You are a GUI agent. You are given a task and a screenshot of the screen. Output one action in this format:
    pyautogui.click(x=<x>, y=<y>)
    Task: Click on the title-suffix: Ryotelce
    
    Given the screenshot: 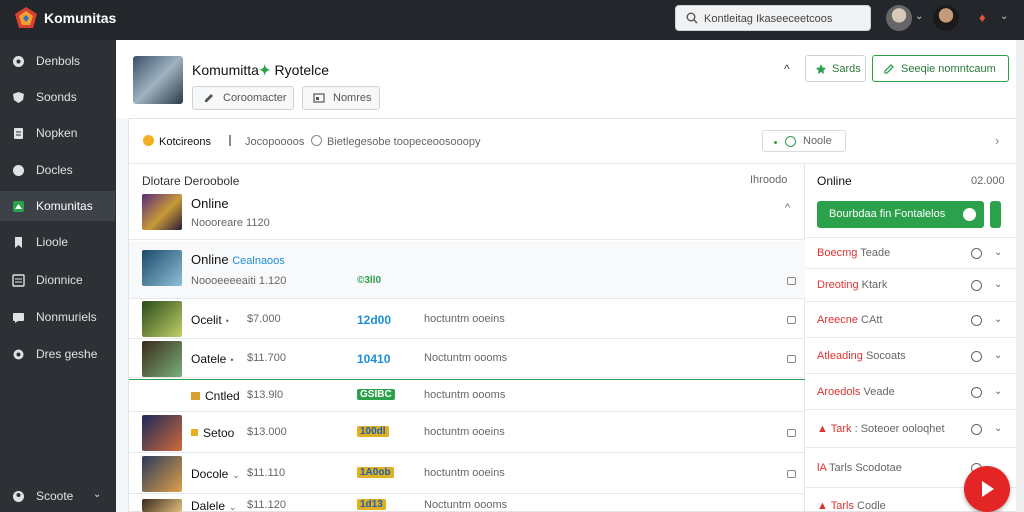 What is the action you would take?
    pyautogui.click(x=302, y=70)
    